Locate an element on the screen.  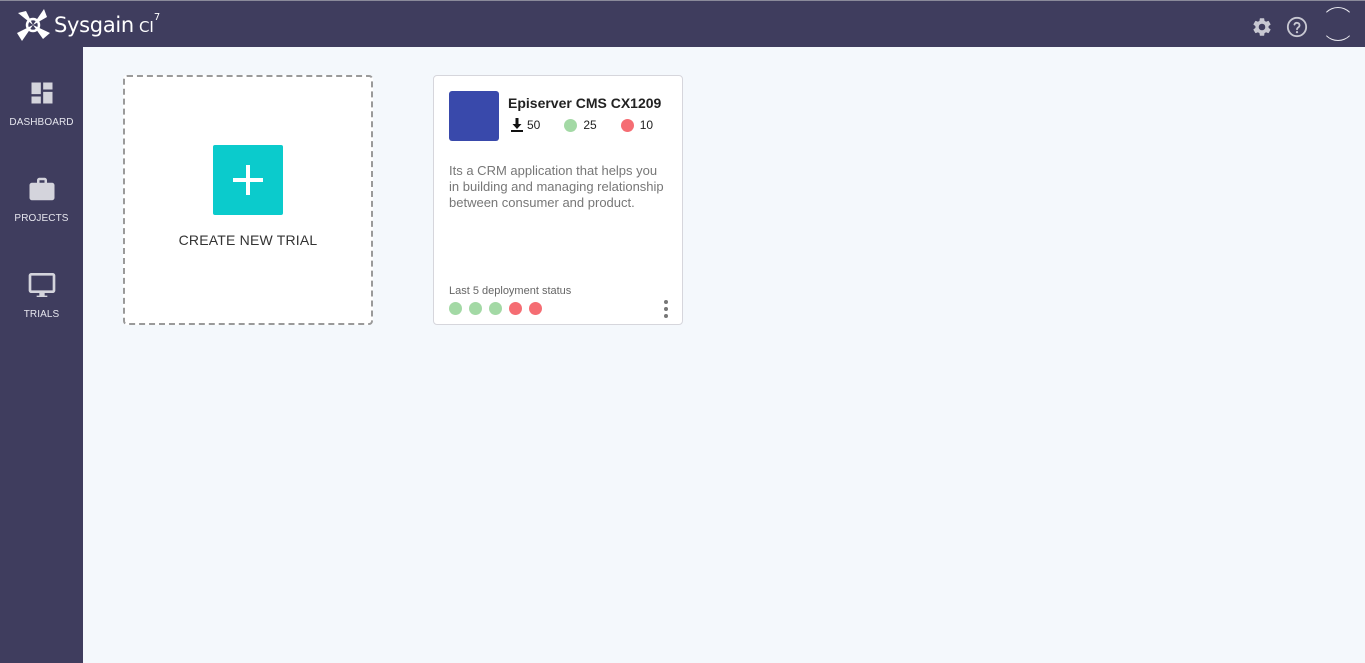
create-trial-card: CREATE NEW TRIAL is located at coordinates (248, 200).